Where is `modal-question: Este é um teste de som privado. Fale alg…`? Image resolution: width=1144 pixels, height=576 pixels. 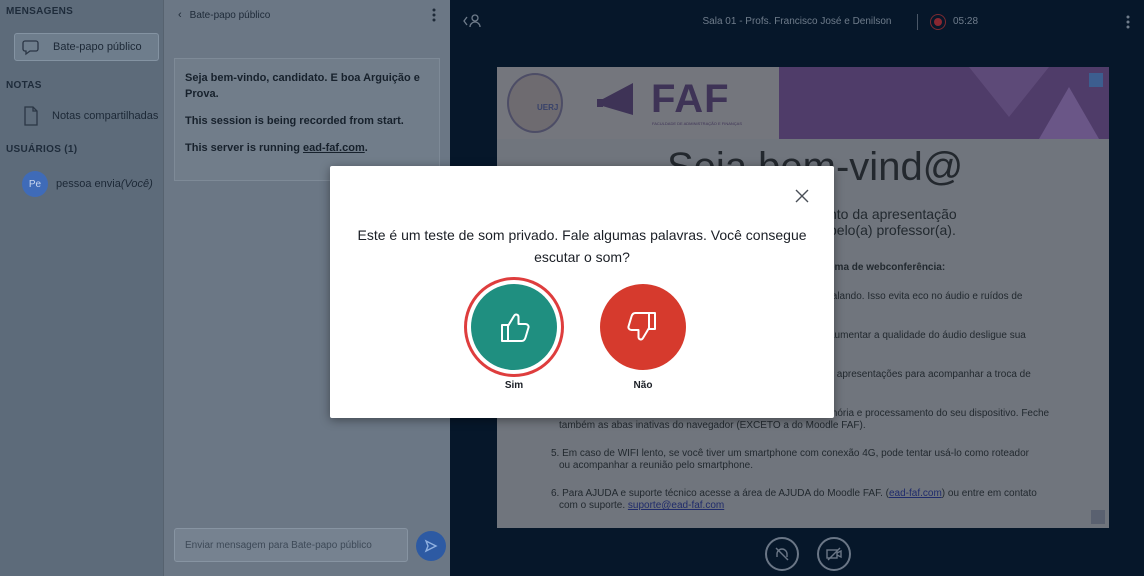 modal-question: Este é um teste de som privado. Fale alg… is located at coordinates (582, 246).